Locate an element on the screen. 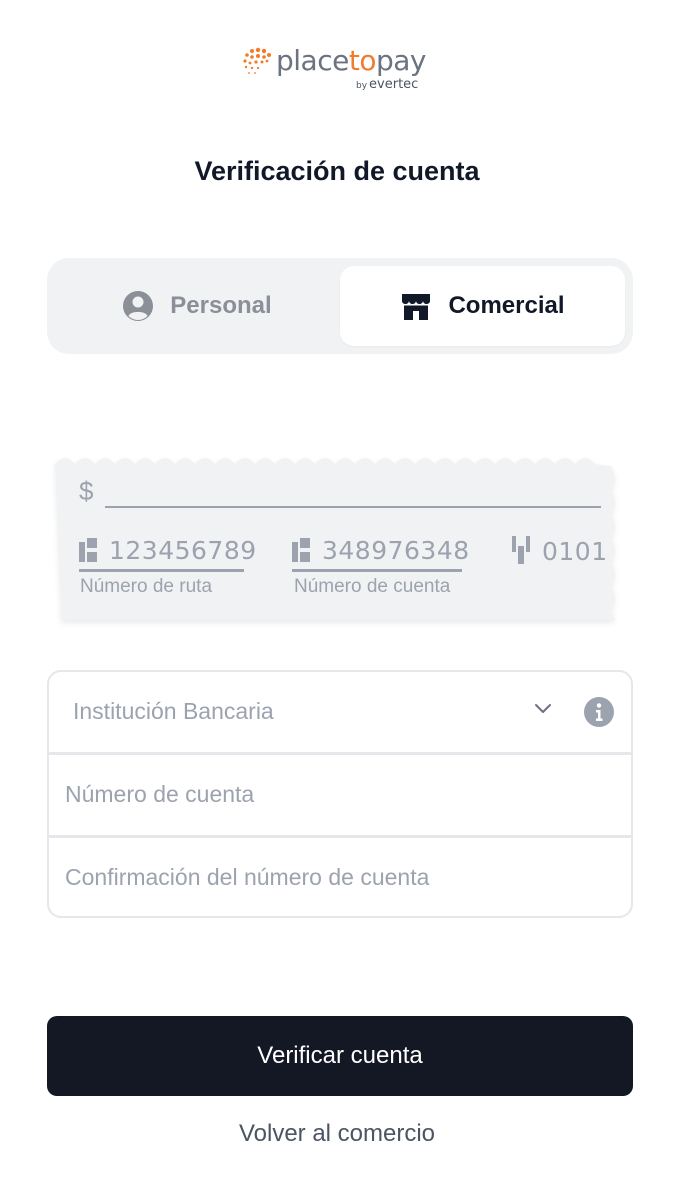 The height and width of the screenshot is (1200, 674). micr-onus-icon is located at coordinates (521, 550).